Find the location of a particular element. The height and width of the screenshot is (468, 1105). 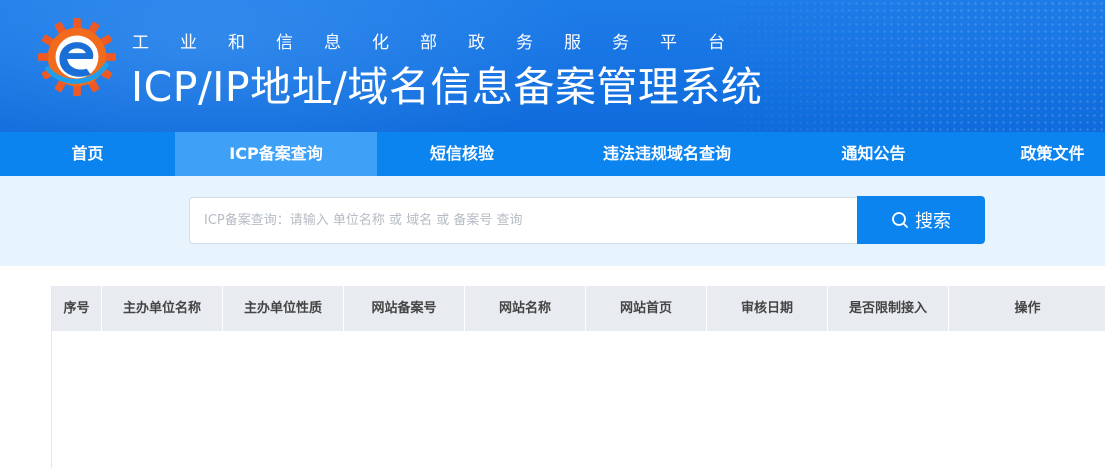

main-nav: 首页 ICP备案查询 短信核验 违法违规域名查询 通知公告 政策文件 is located at coordinates (552, 154).